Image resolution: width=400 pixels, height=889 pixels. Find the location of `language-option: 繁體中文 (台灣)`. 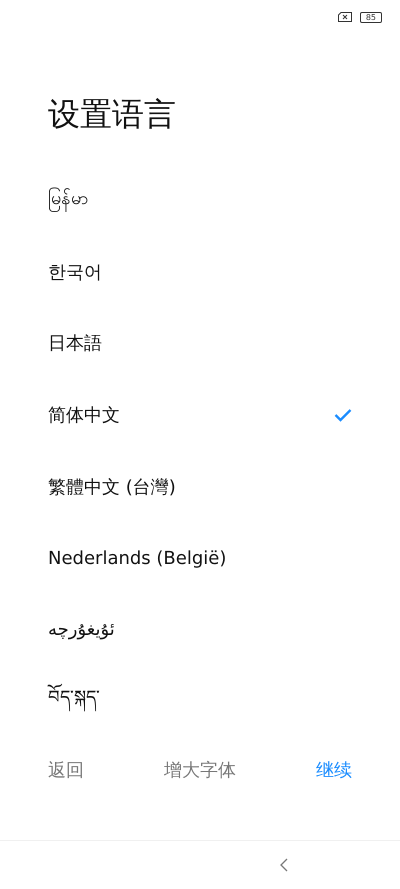

language-option: 繁體中文 (台灣) is located at coordinates (200, 486).